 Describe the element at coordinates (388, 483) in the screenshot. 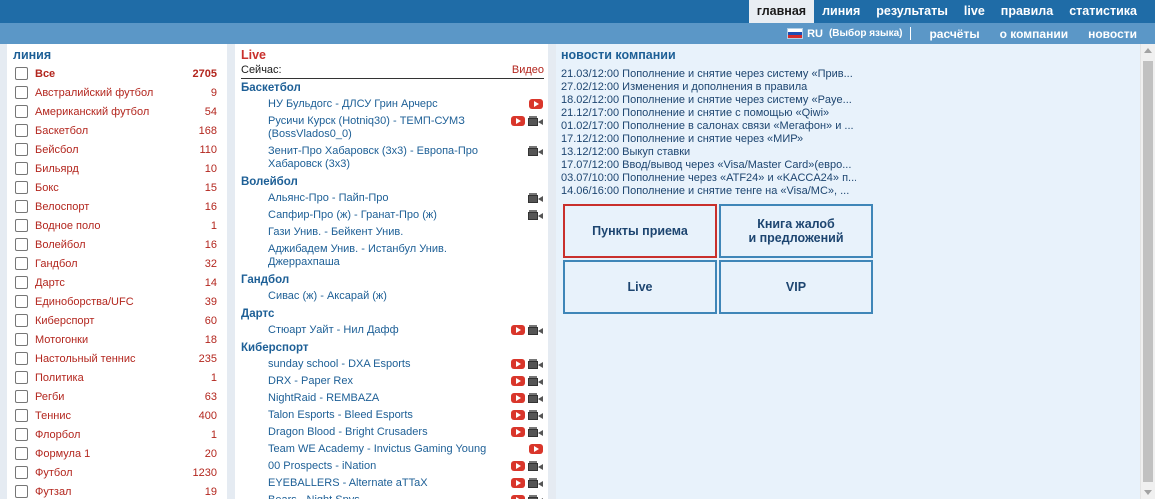

I see `match-link: EYEBALLERS - Alternate aTTaX` at that location.